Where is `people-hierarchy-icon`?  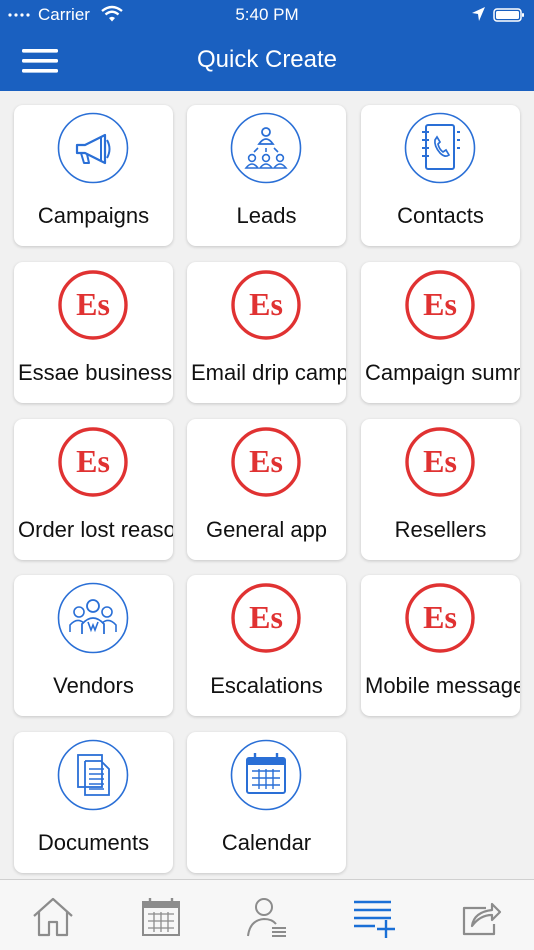 people-hierarchy-icon is located at coordinates (266, 148).